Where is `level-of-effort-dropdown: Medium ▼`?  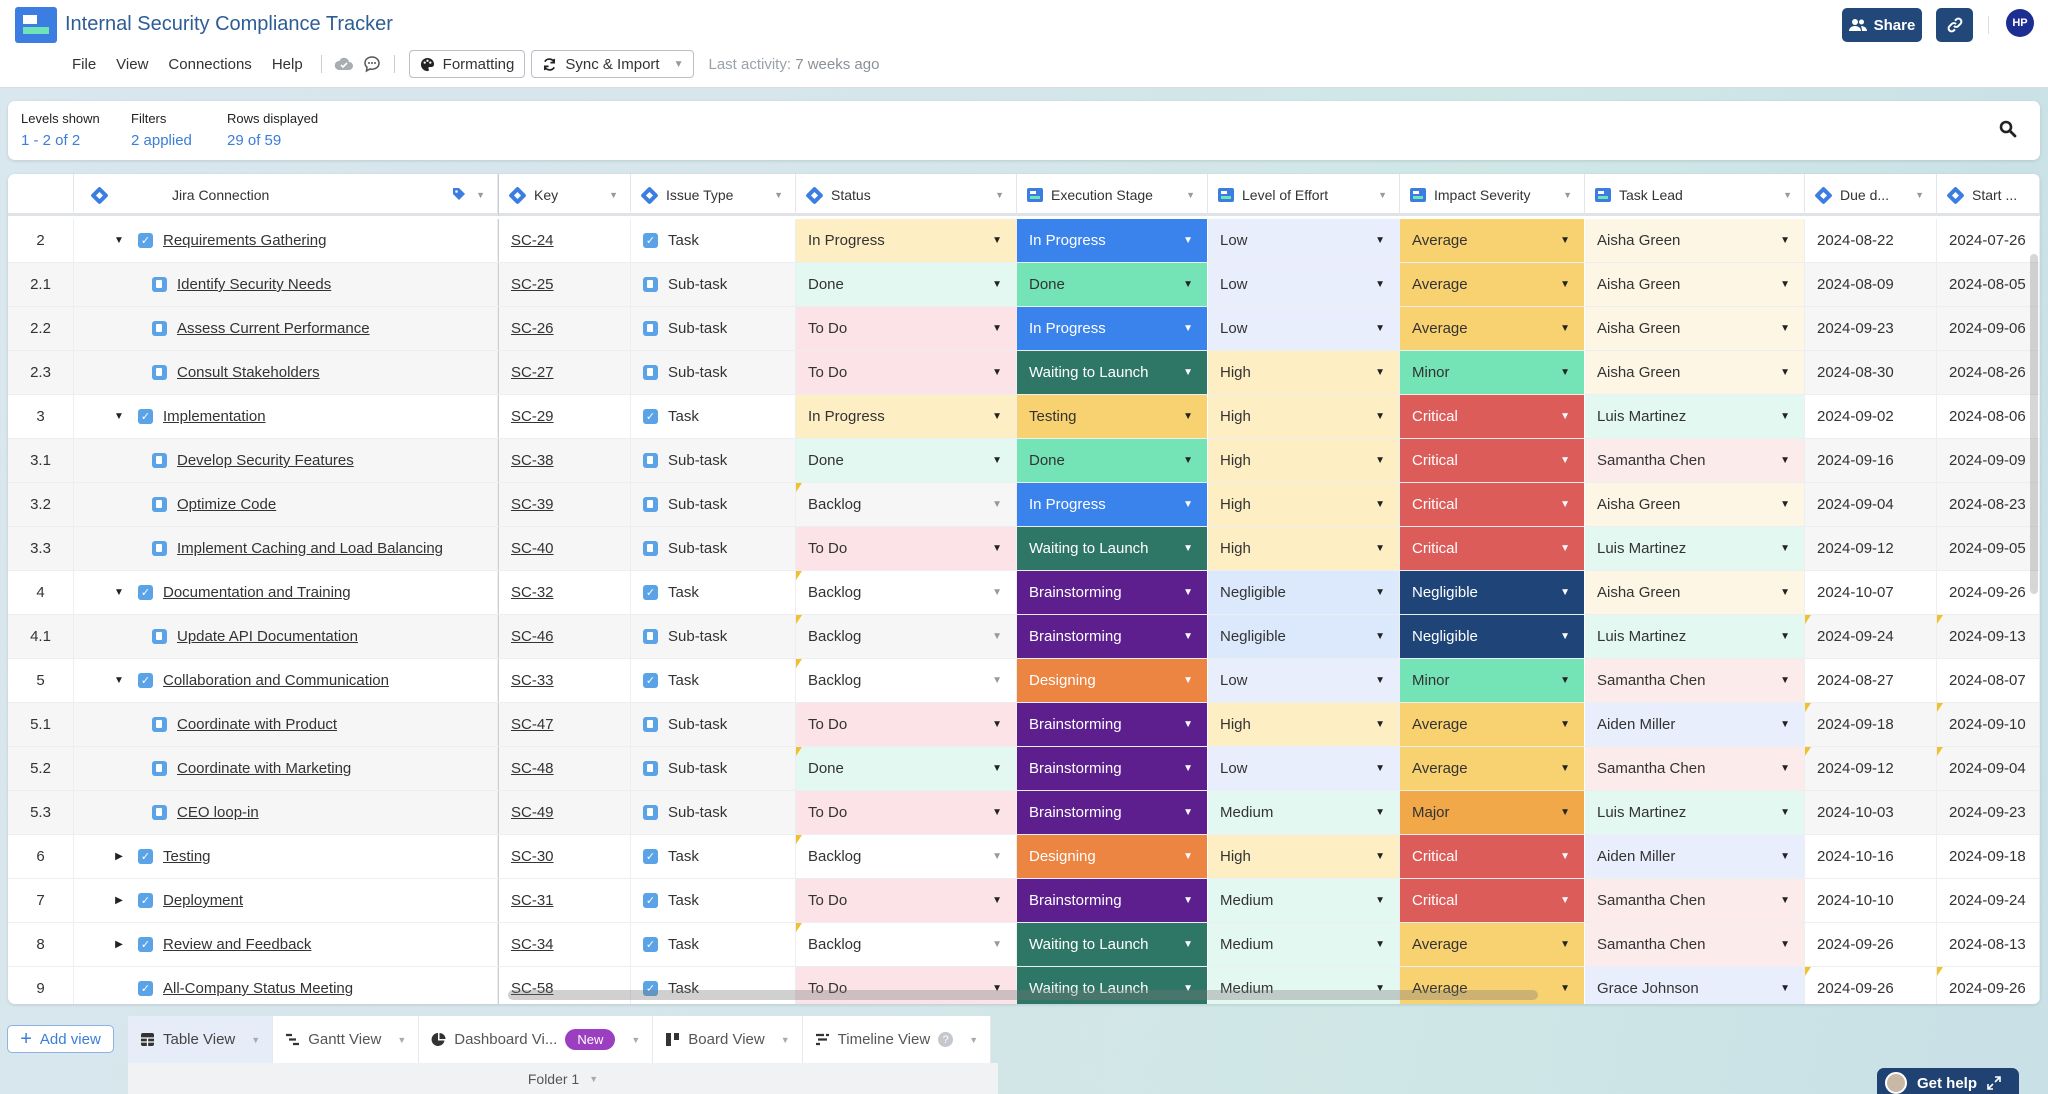 level-of-effort-dropdown: Medium ▼ is located at coordinates (1304, 944).